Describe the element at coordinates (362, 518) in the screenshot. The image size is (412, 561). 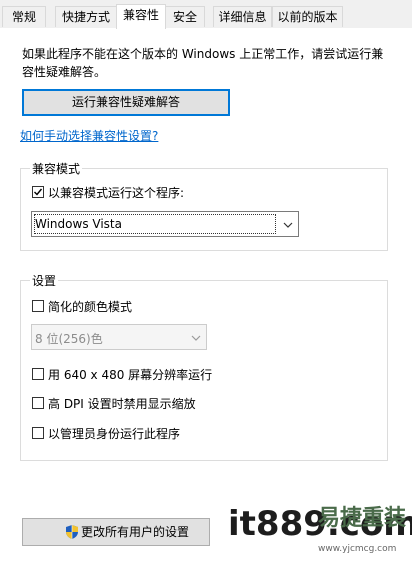
I see `watermark-cn: 易捷重装` at that location.